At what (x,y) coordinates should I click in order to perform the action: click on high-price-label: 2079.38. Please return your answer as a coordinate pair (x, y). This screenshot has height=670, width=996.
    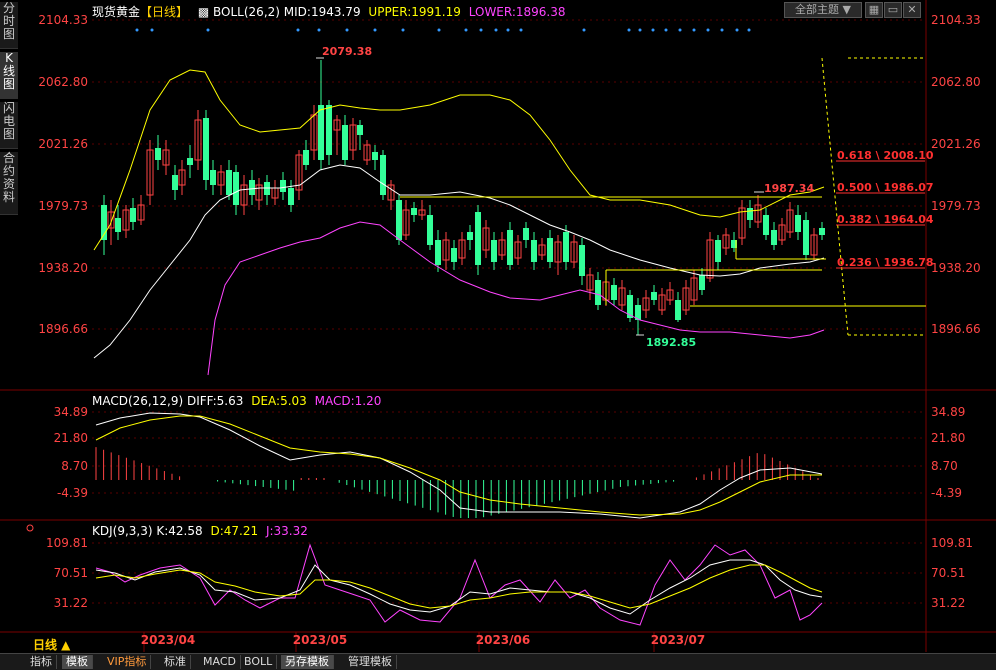
    Looking at the image, I should click on (347, 51).